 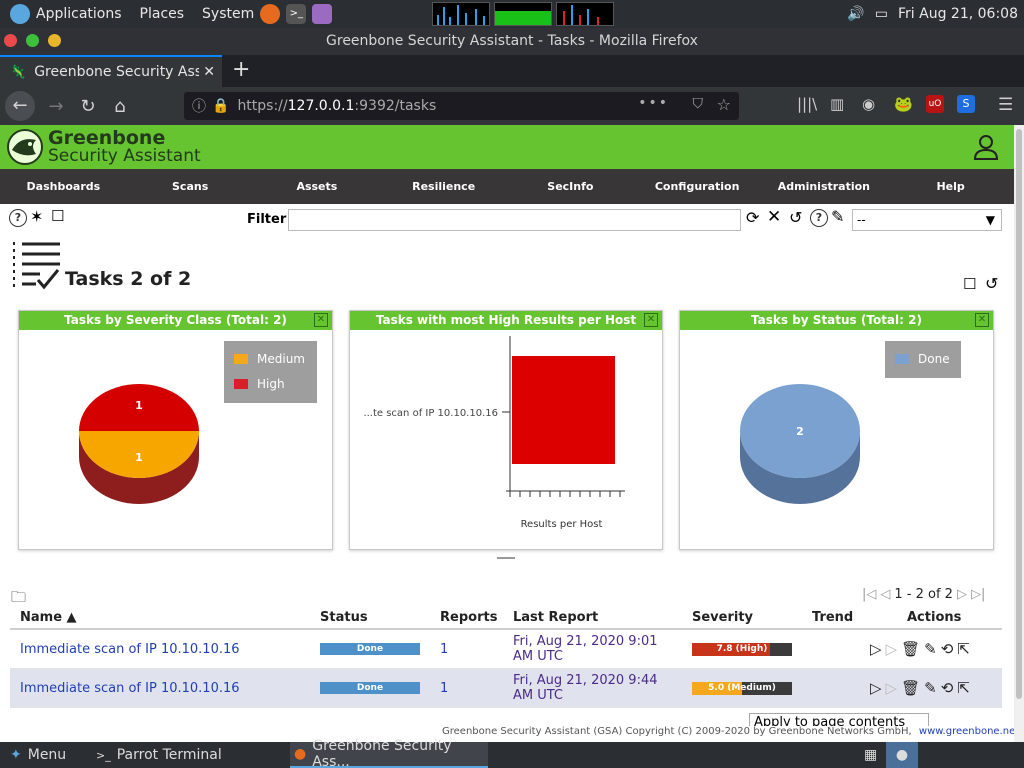 What do you see at coordinates (18, 218) in the screenshot?
I see `help-icon: ?` at bounding box center [18, 218].